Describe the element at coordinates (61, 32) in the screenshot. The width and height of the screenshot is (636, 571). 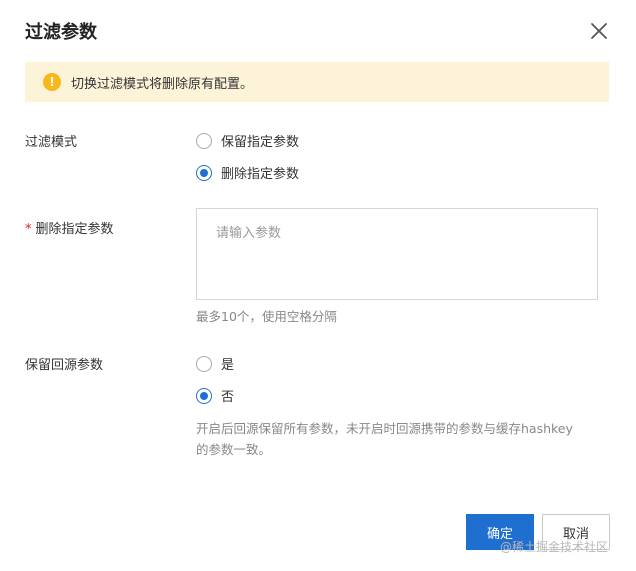
I see `dialog-title: 过滤参数` at that location.